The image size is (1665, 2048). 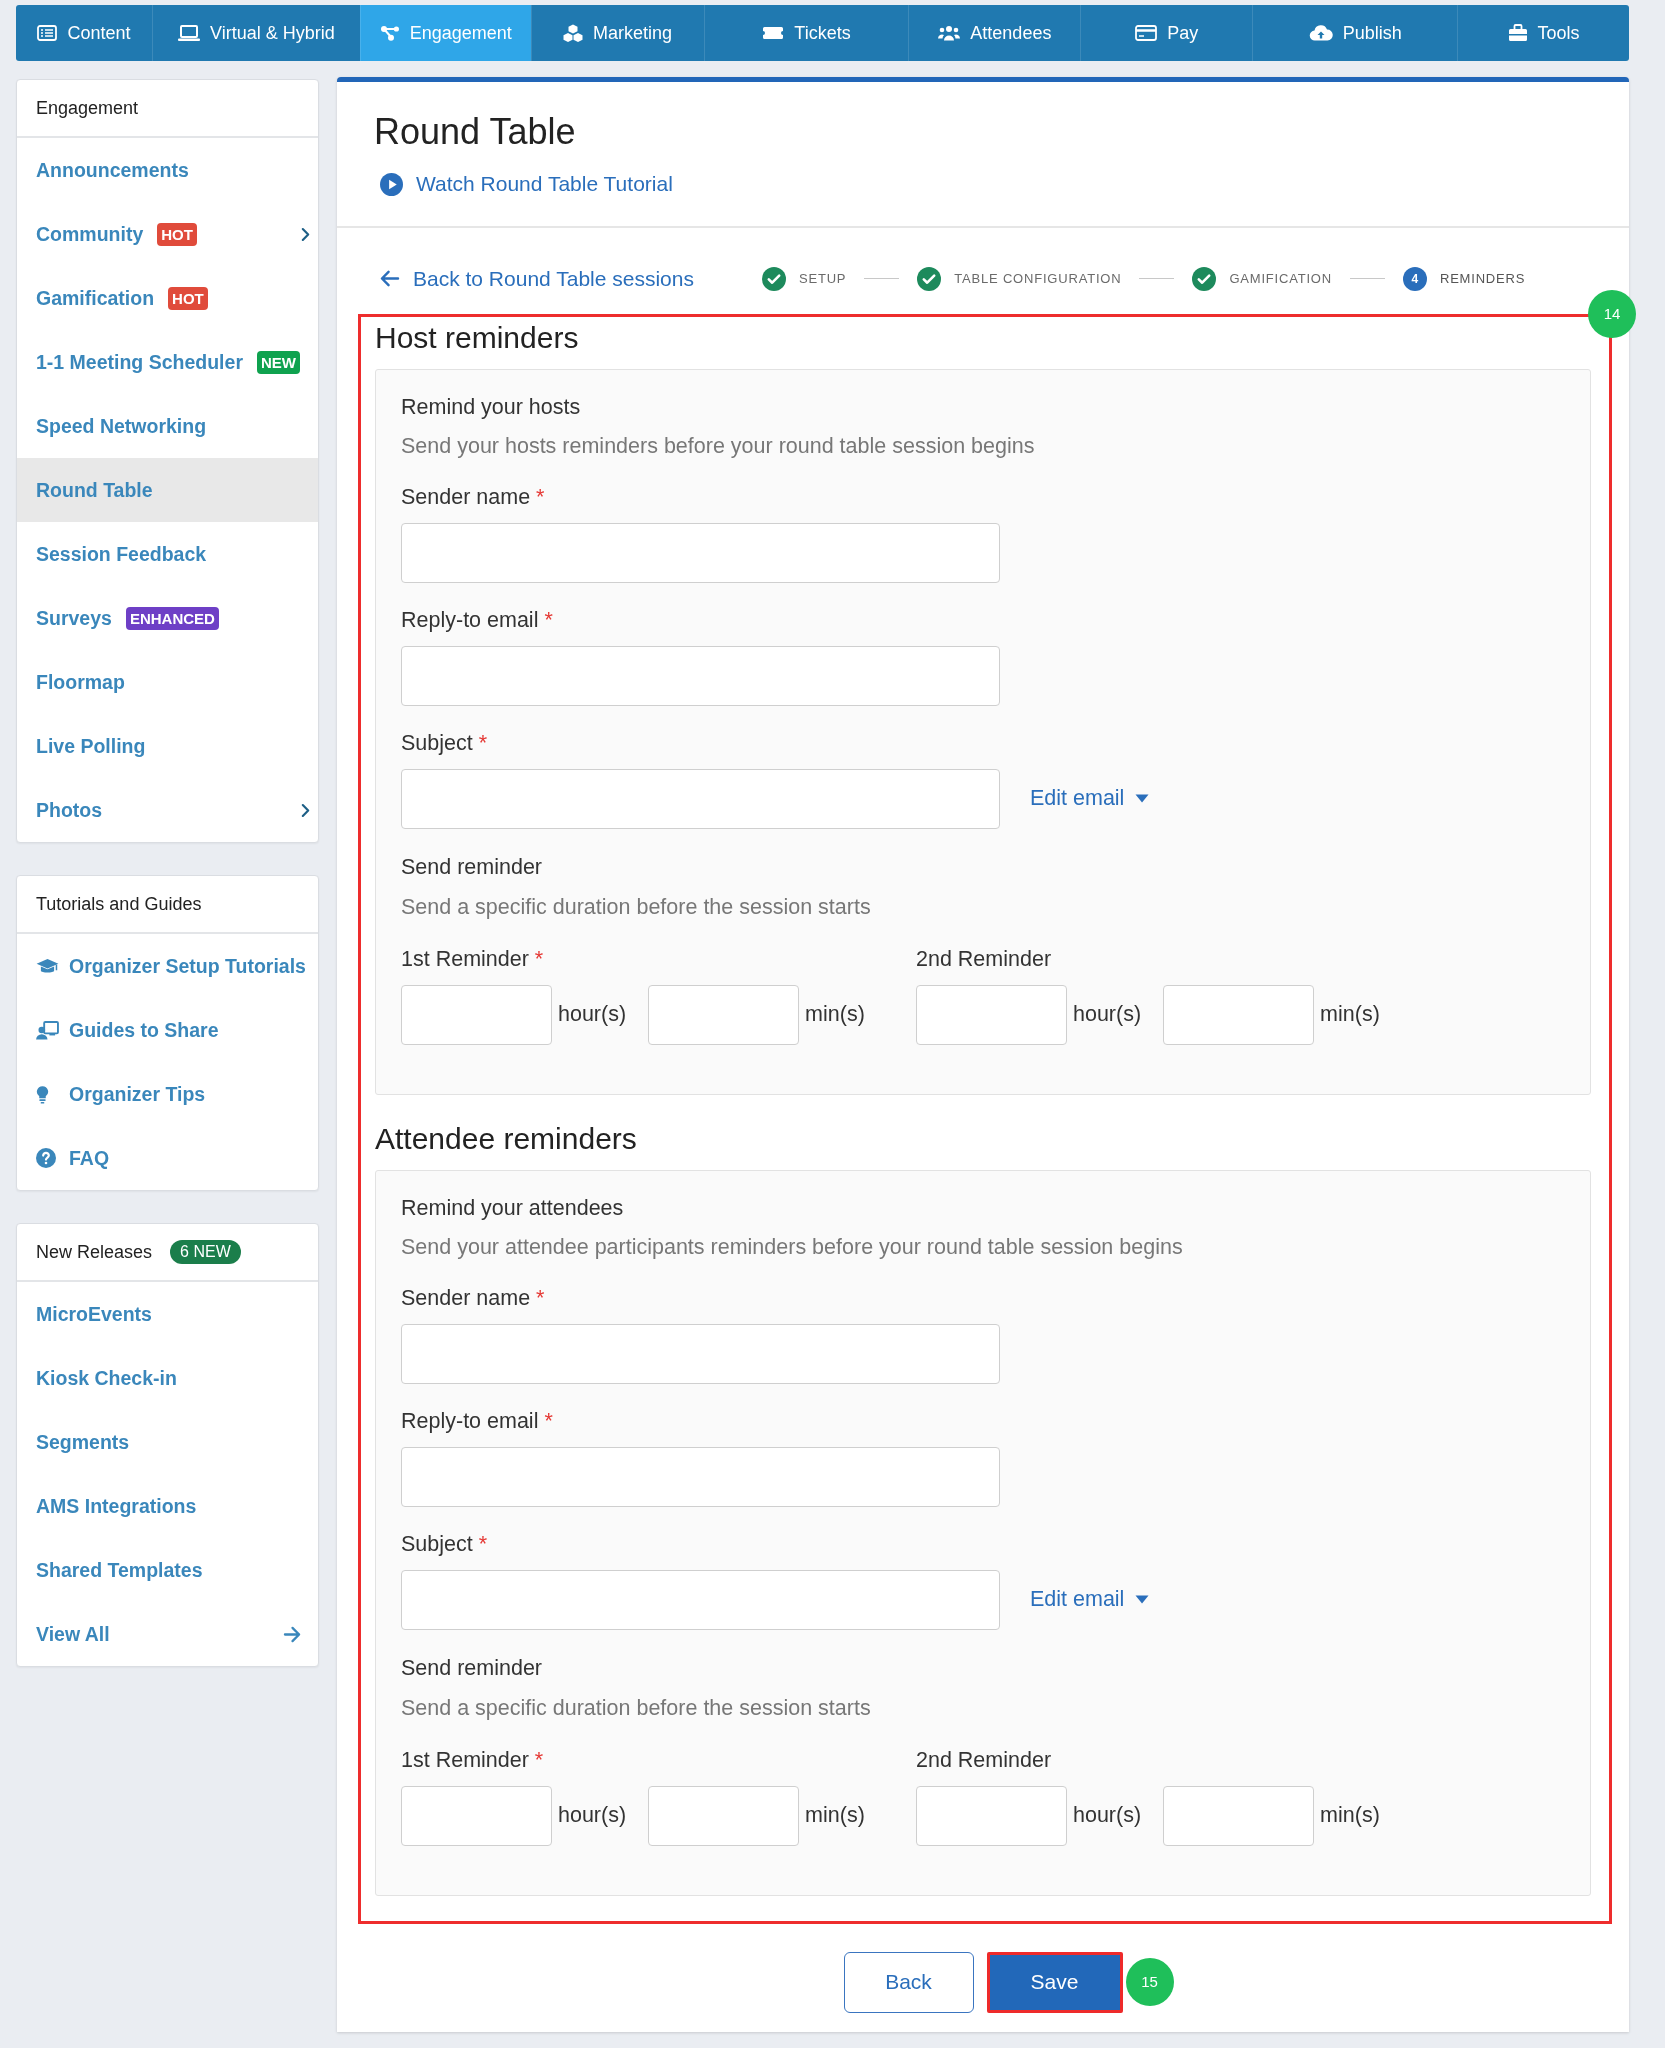 I want to click on nav-tab: Marketing, so click(x=617, y=33).